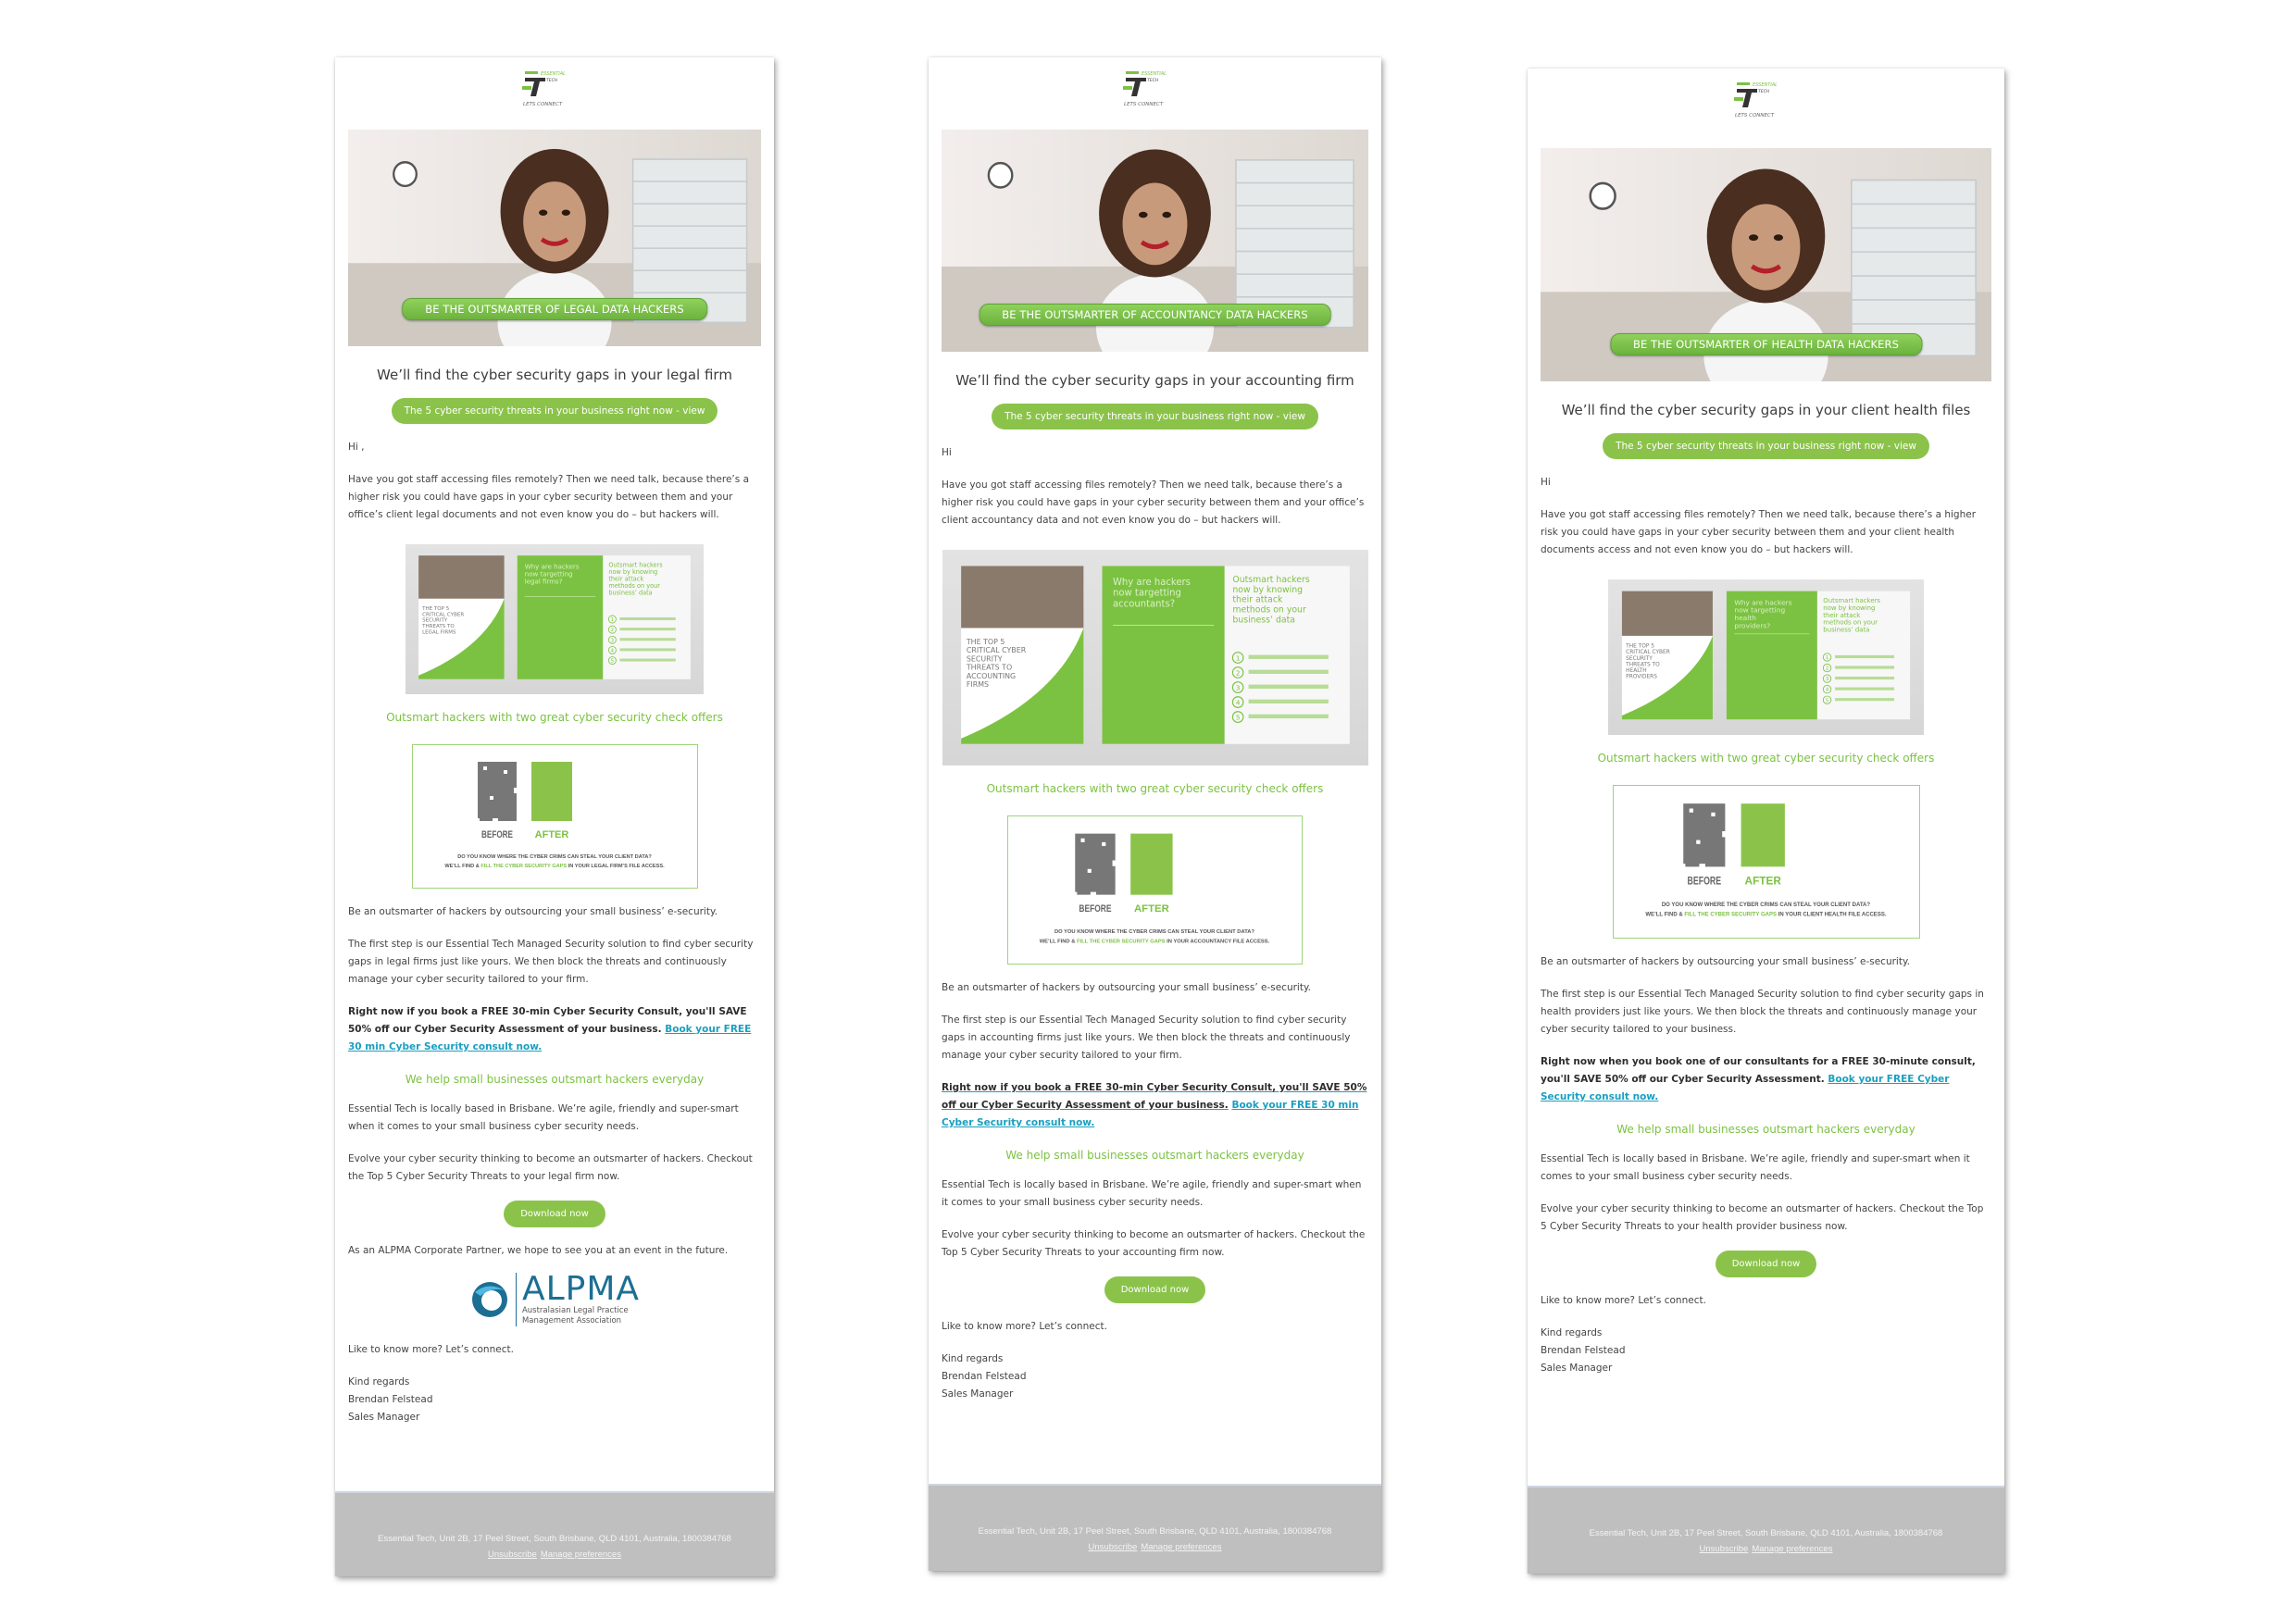  I want to click on hero-banner: BE THE OUTSMARTER OF LEGAL DATA HACKERS, so click(554, 309).